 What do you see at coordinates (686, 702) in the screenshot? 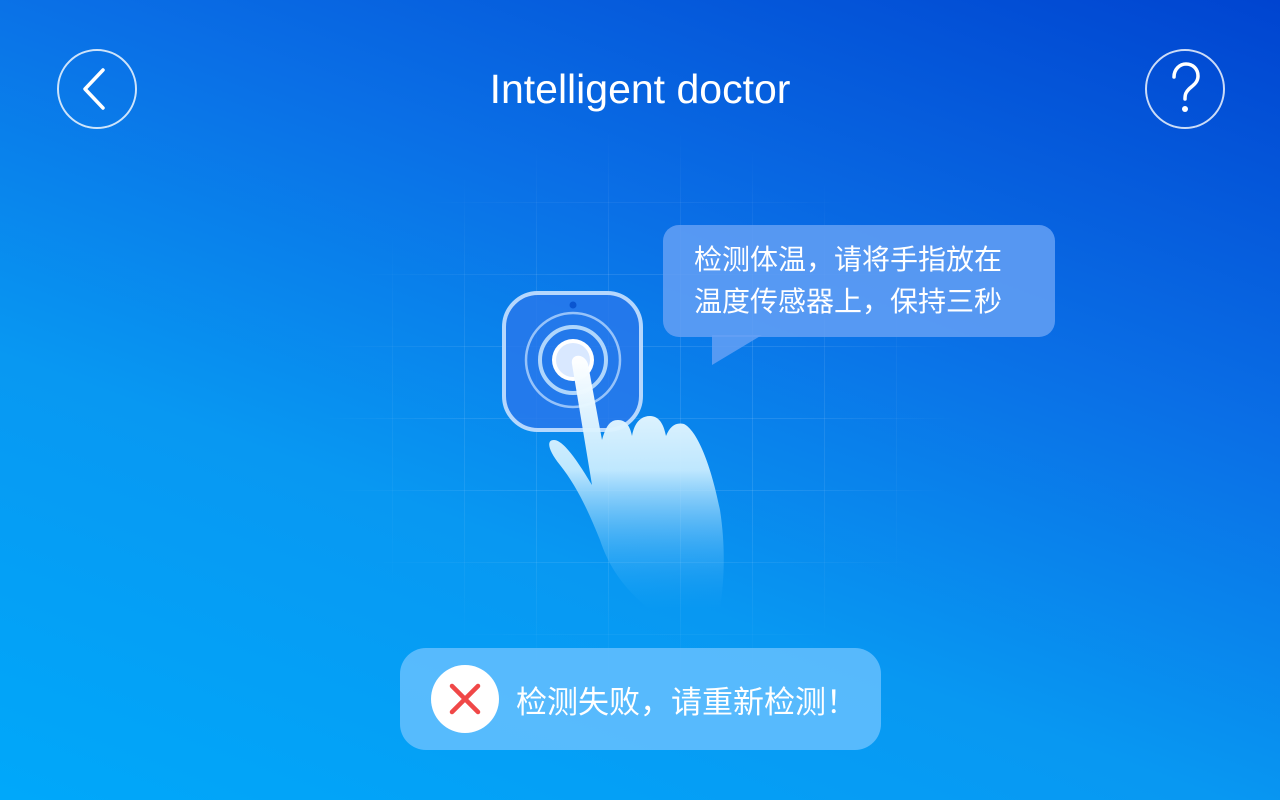
I see `error-message: 检测失败，请重新检测！` at bounding box center [686, 702].